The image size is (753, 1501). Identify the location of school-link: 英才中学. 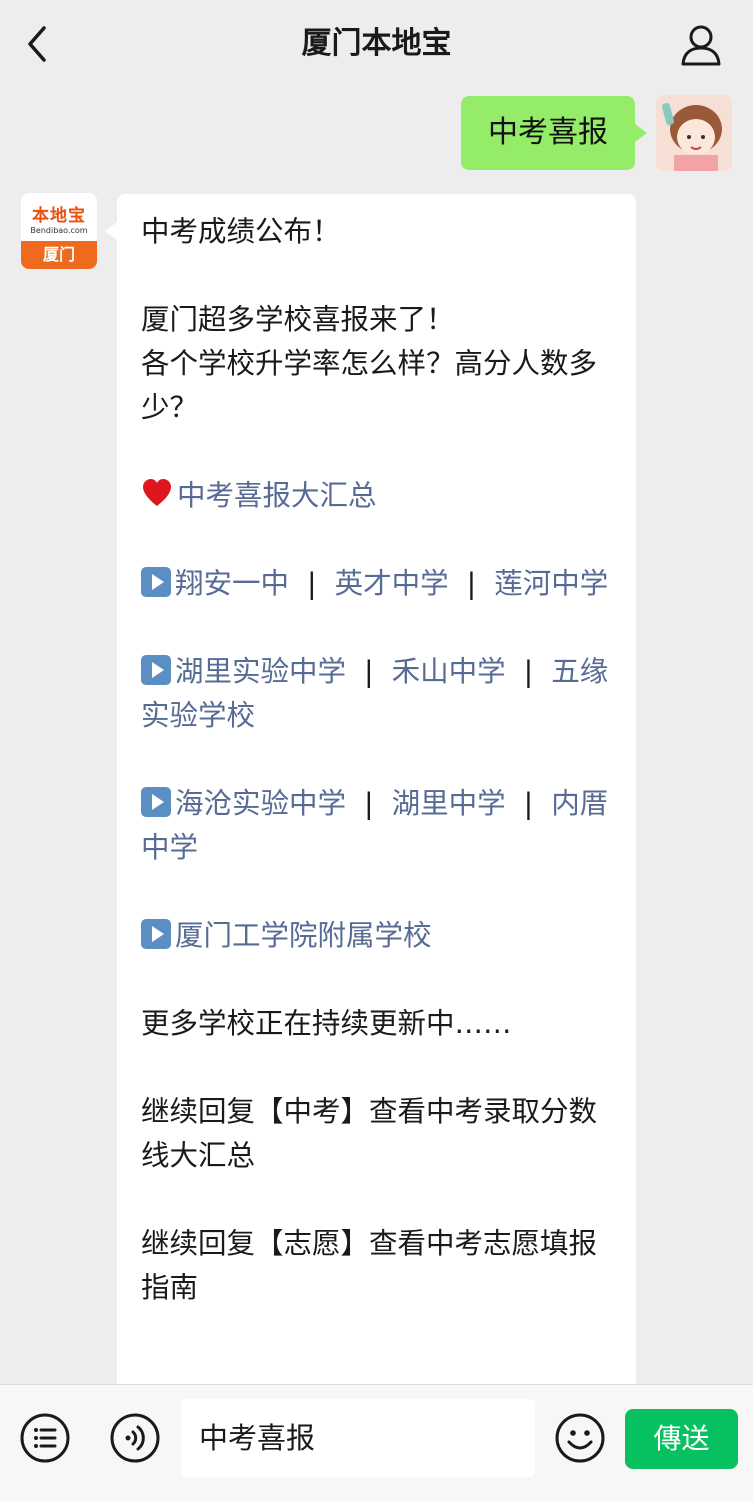
(392, 583).